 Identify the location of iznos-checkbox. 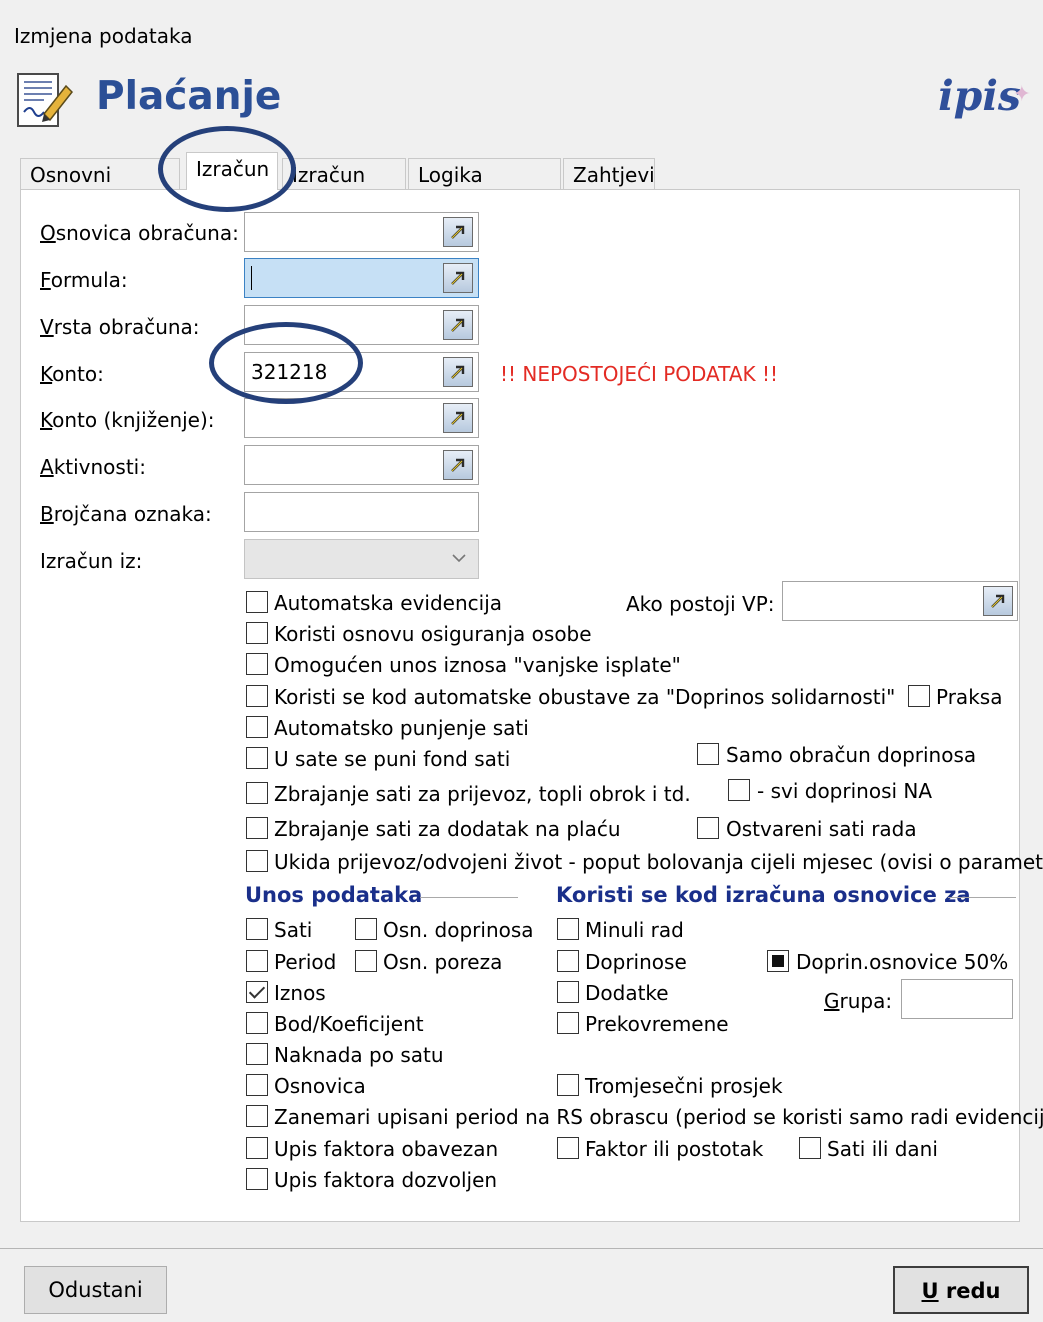
(257, 992).